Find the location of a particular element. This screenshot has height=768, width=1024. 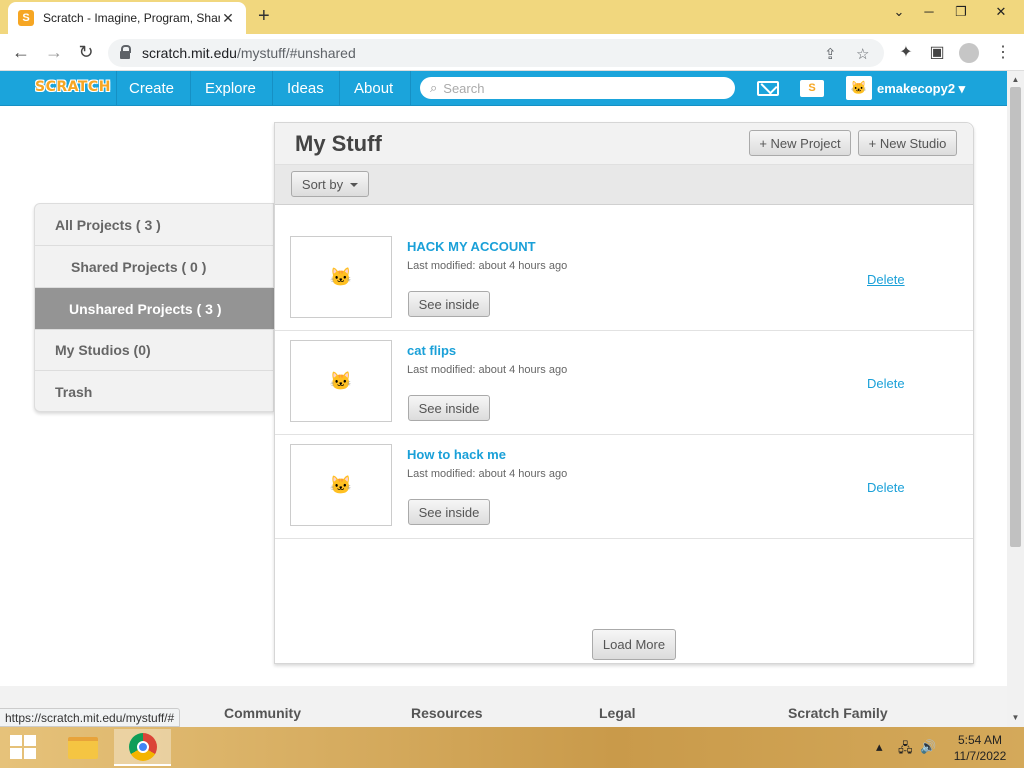

my-stuff-icon: S is located at coordinates (812, 88).